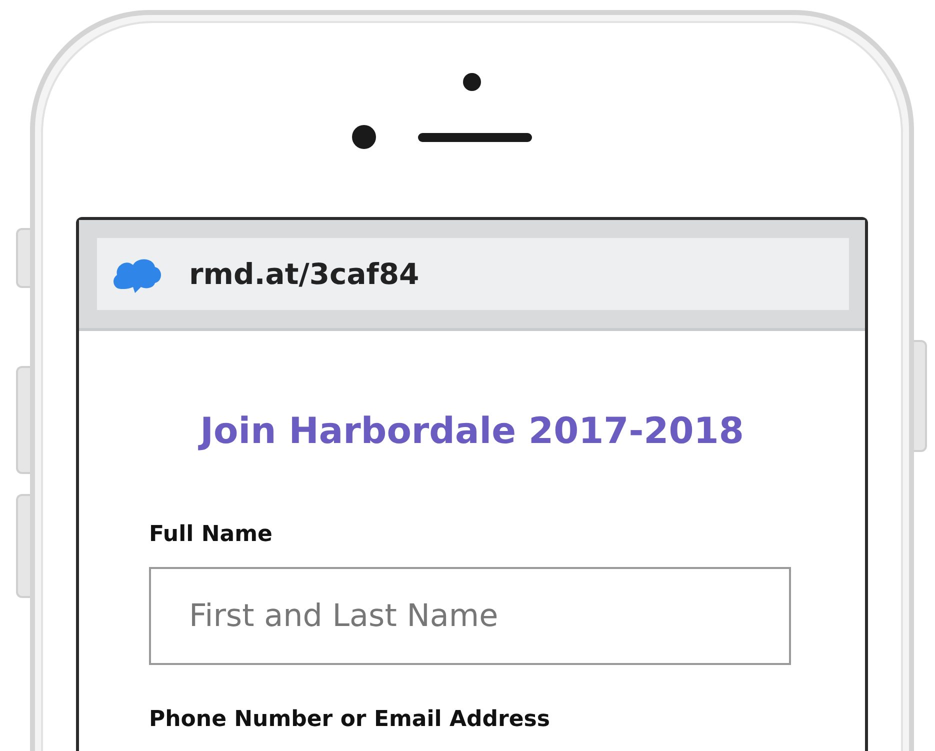 This screenshot has width=935, height=751. I want to click on field-label: Full Name, so click(211, 534).